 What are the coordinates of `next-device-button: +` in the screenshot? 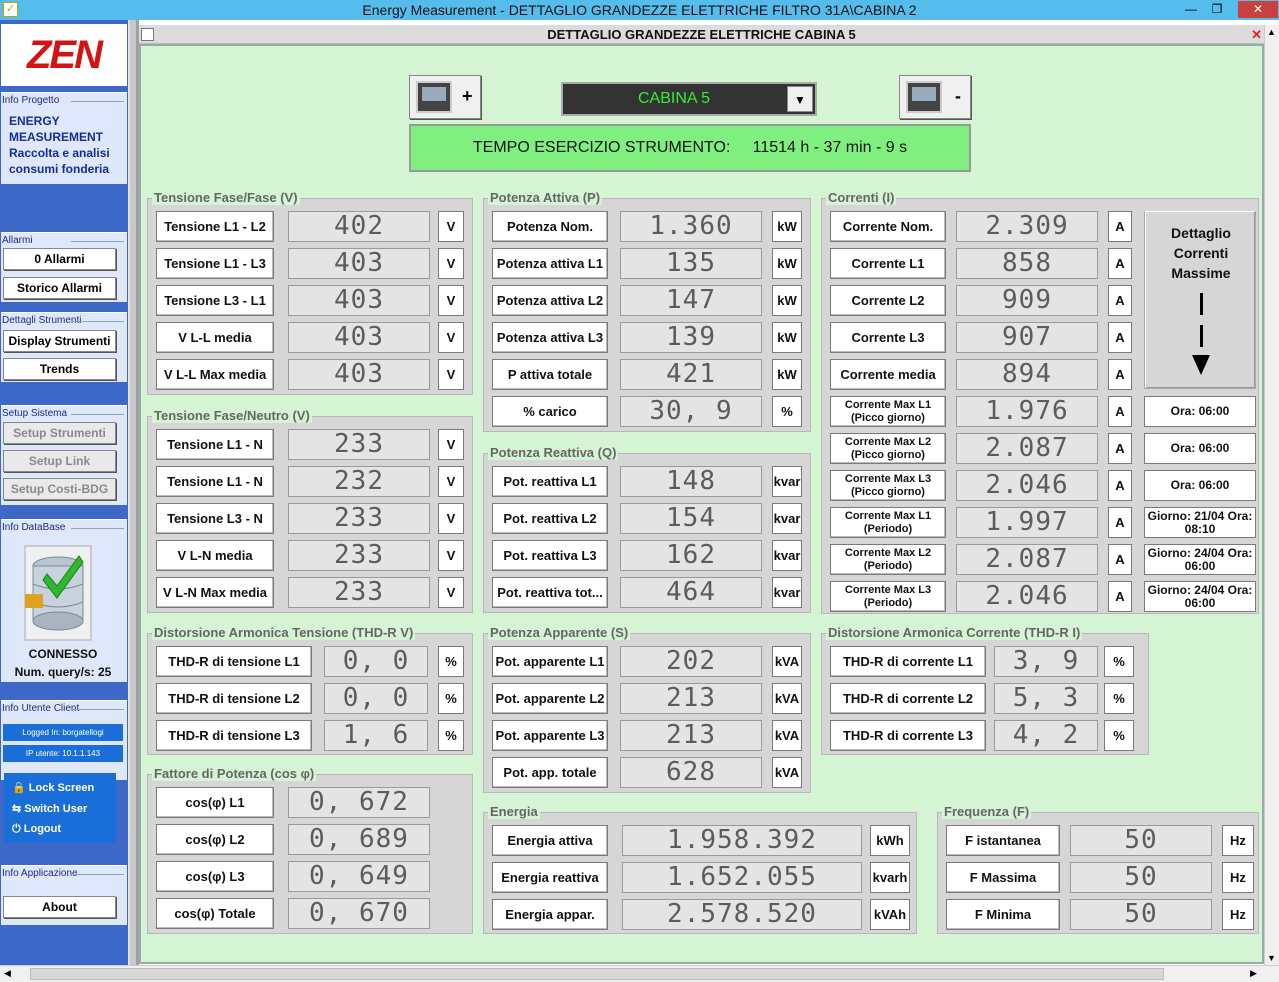 It's located at (445, 97).